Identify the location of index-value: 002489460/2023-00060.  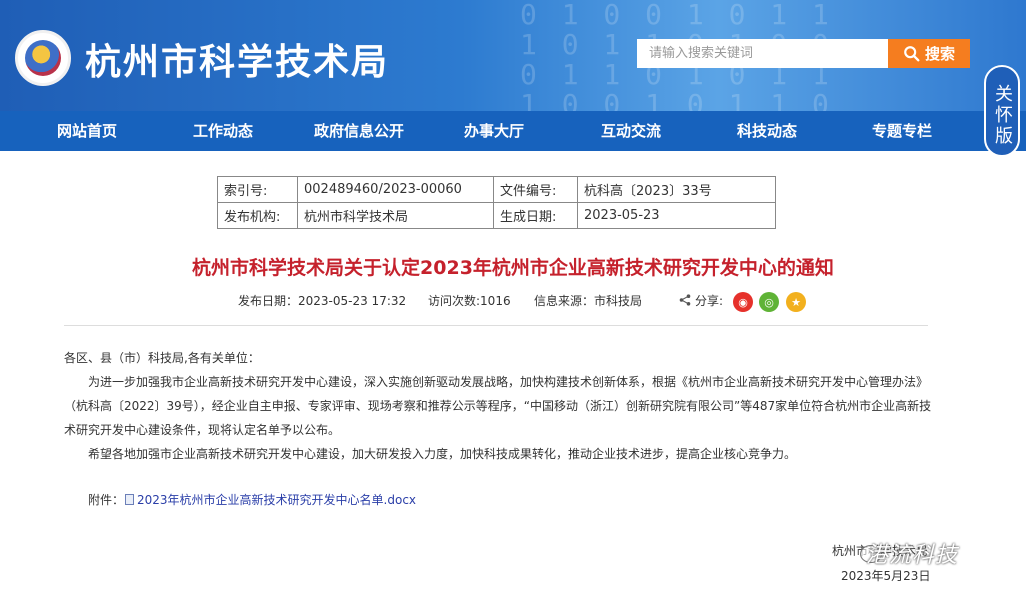
(395, 189).